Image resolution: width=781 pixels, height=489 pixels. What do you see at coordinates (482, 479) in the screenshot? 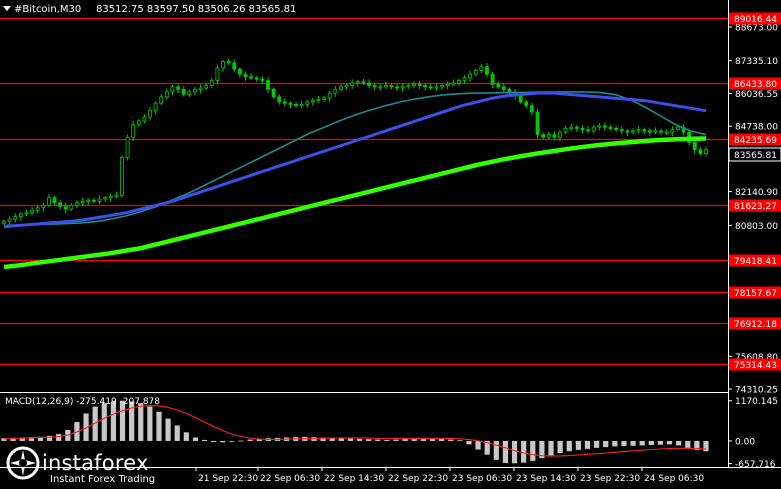
I see `time-tick-label: 23 Sep 06:30` at bounding box center [482, 479].